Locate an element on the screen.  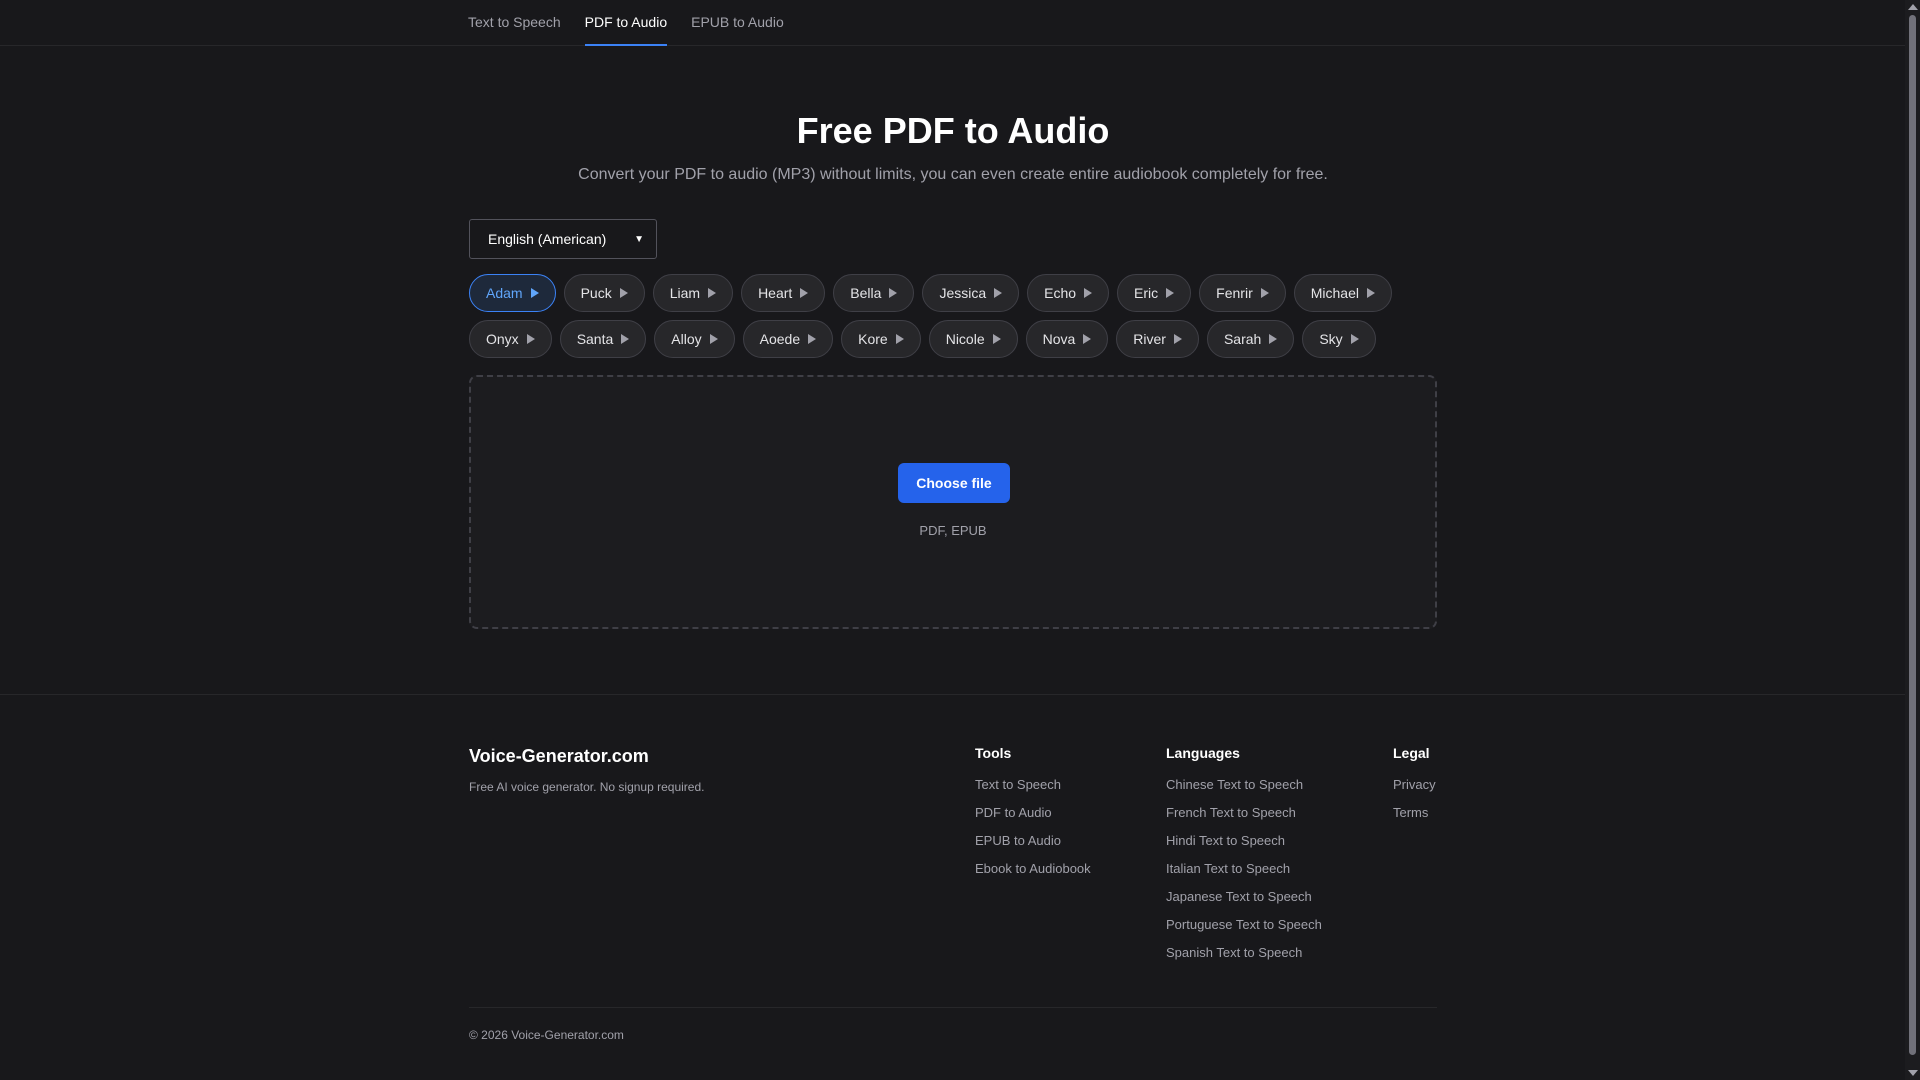
tab-pdf-to-audio: PDF to Audio is located at coordinates (626, 23).